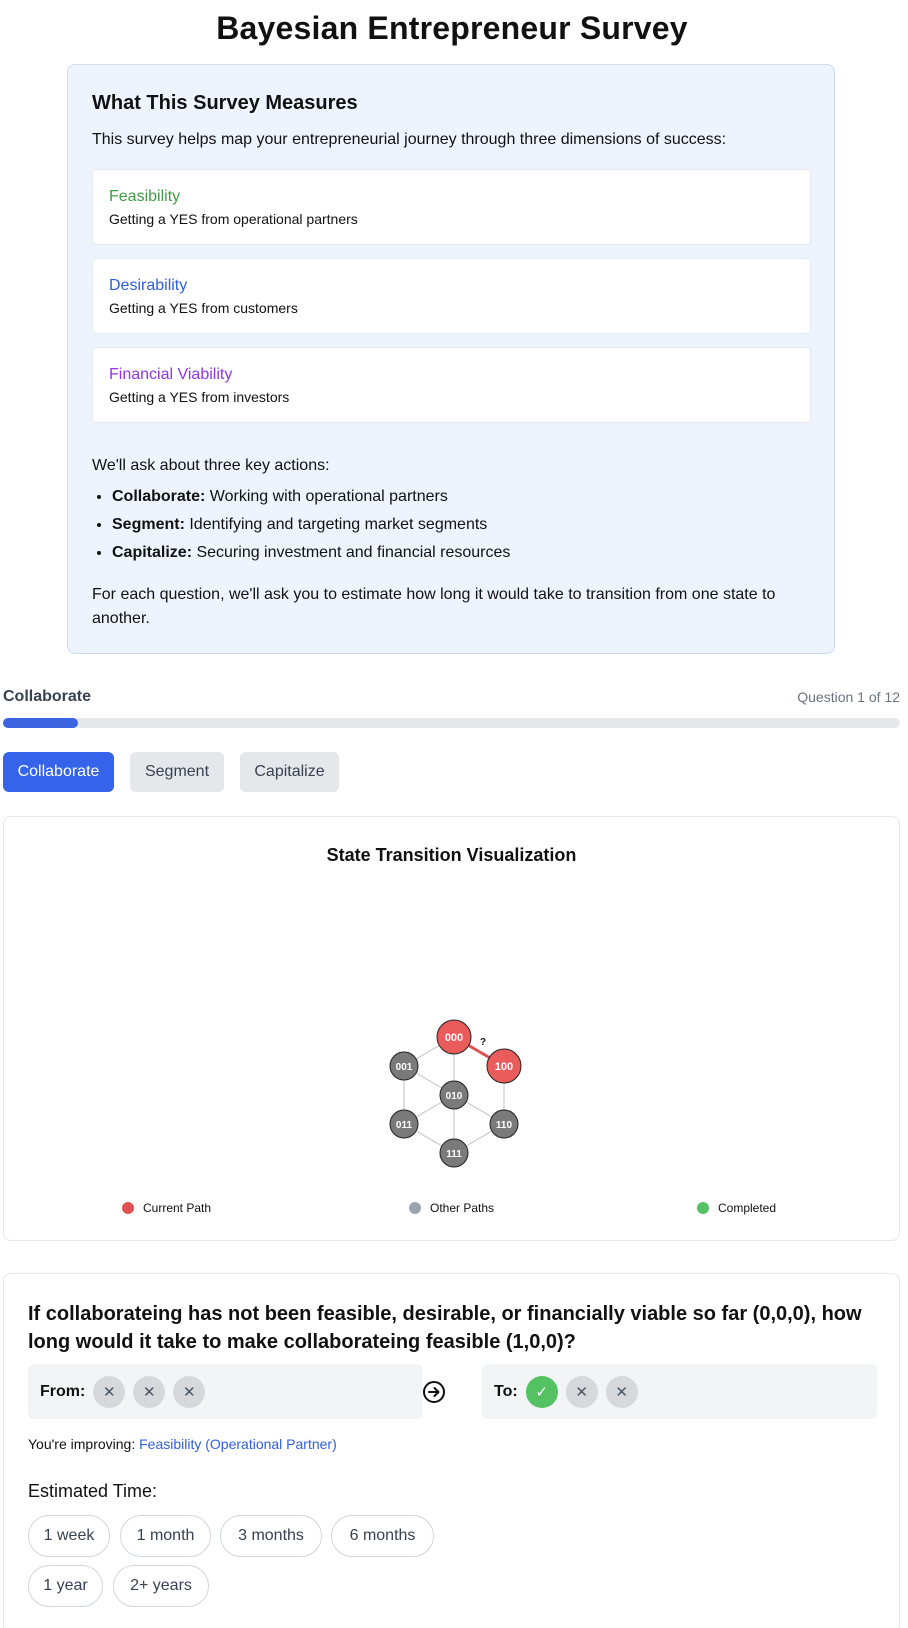 Image resolution: width=908 pixels, height=1628 pixels. Describe the element at coordinates (165, 1536) in the screenshot. I see `time-option-1-month: 1 month` at that location.